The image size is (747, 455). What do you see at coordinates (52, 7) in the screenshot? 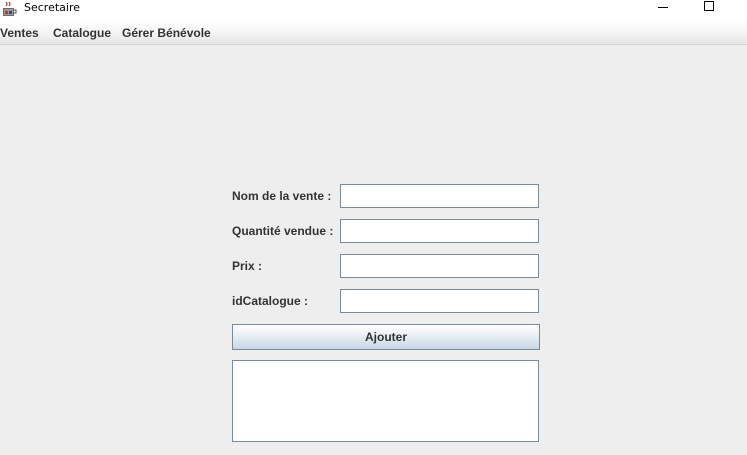
I see `window-title: Secretaire` at bounding box center [52, 7].